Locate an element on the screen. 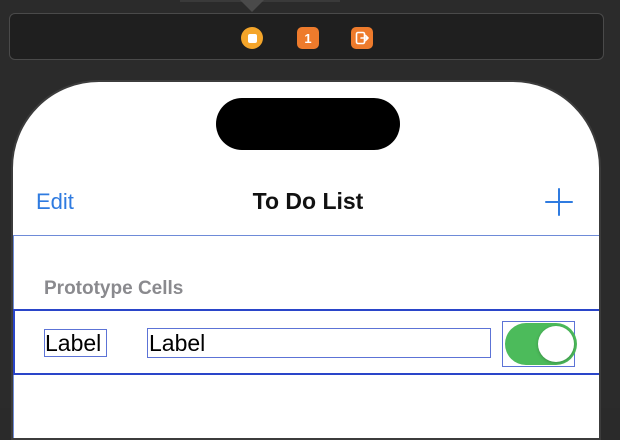  navigation-title: To Do List is located at coordinates (308, 201).